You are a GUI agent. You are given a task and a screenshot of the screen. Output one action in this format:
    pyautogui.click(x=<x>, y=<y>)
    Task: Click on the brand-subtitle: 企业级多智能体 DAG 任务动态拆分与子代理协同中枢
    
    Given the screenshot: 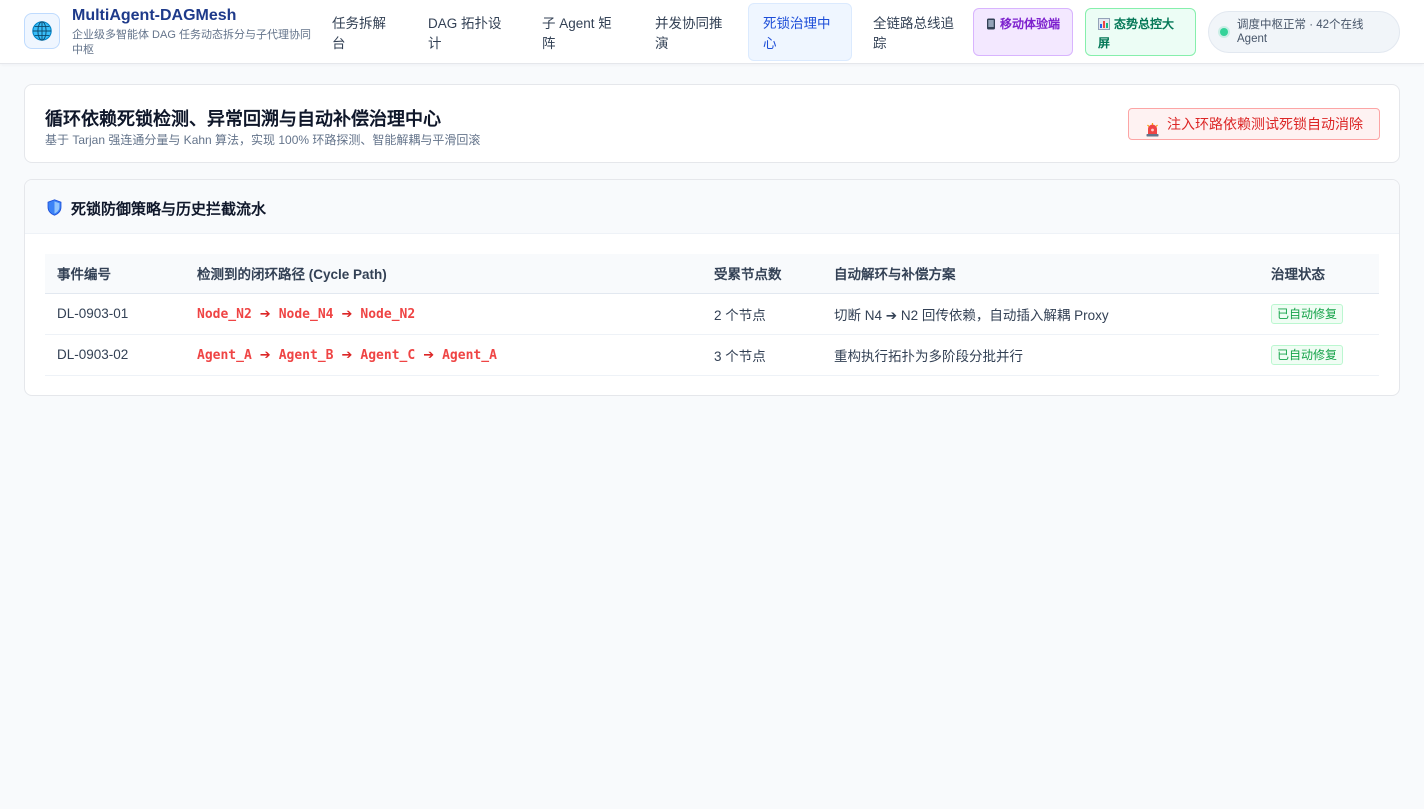 What is the action you would take?
    pyautogui.click(x=191, y=42)
    